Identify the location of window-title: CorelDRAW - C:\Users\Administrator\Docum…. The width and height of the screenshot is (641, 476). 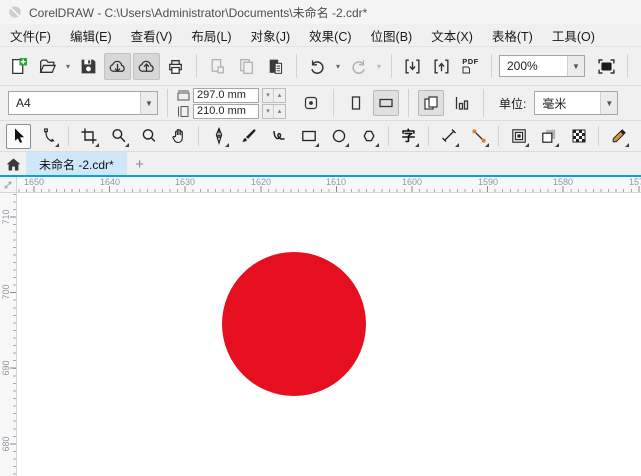
(198, 12).